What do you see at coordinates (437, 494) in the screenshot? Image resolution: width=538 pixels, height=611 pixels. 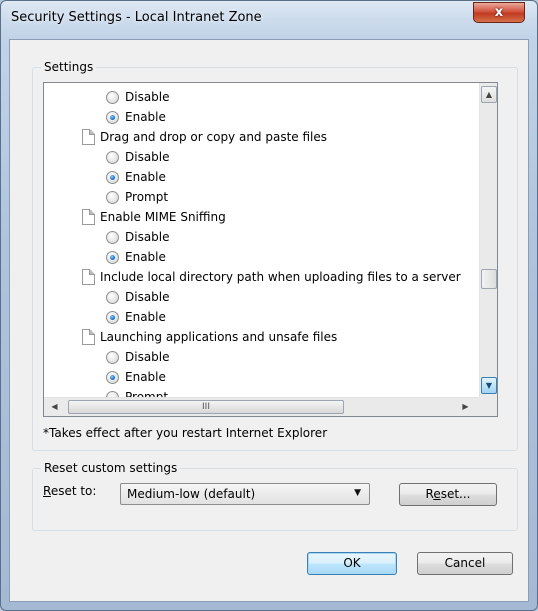 I see `reset-button-accel: e` at bounding box center [437, 494].